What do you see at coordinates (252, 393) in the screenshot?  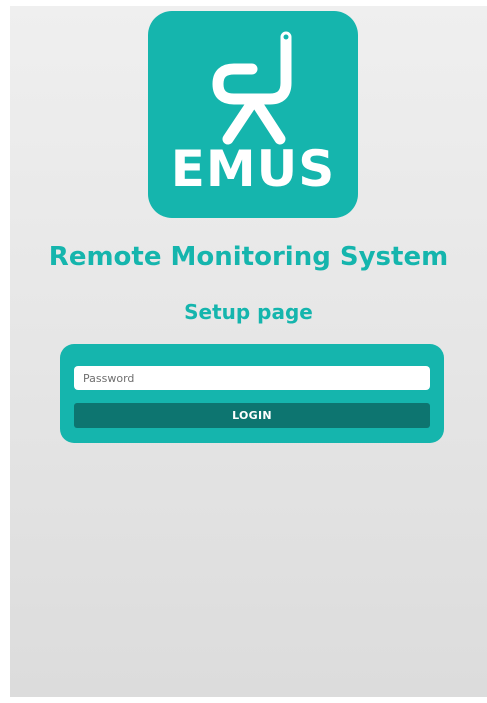 I see `login-form: LOGIN` at bounding box center [252, 393].